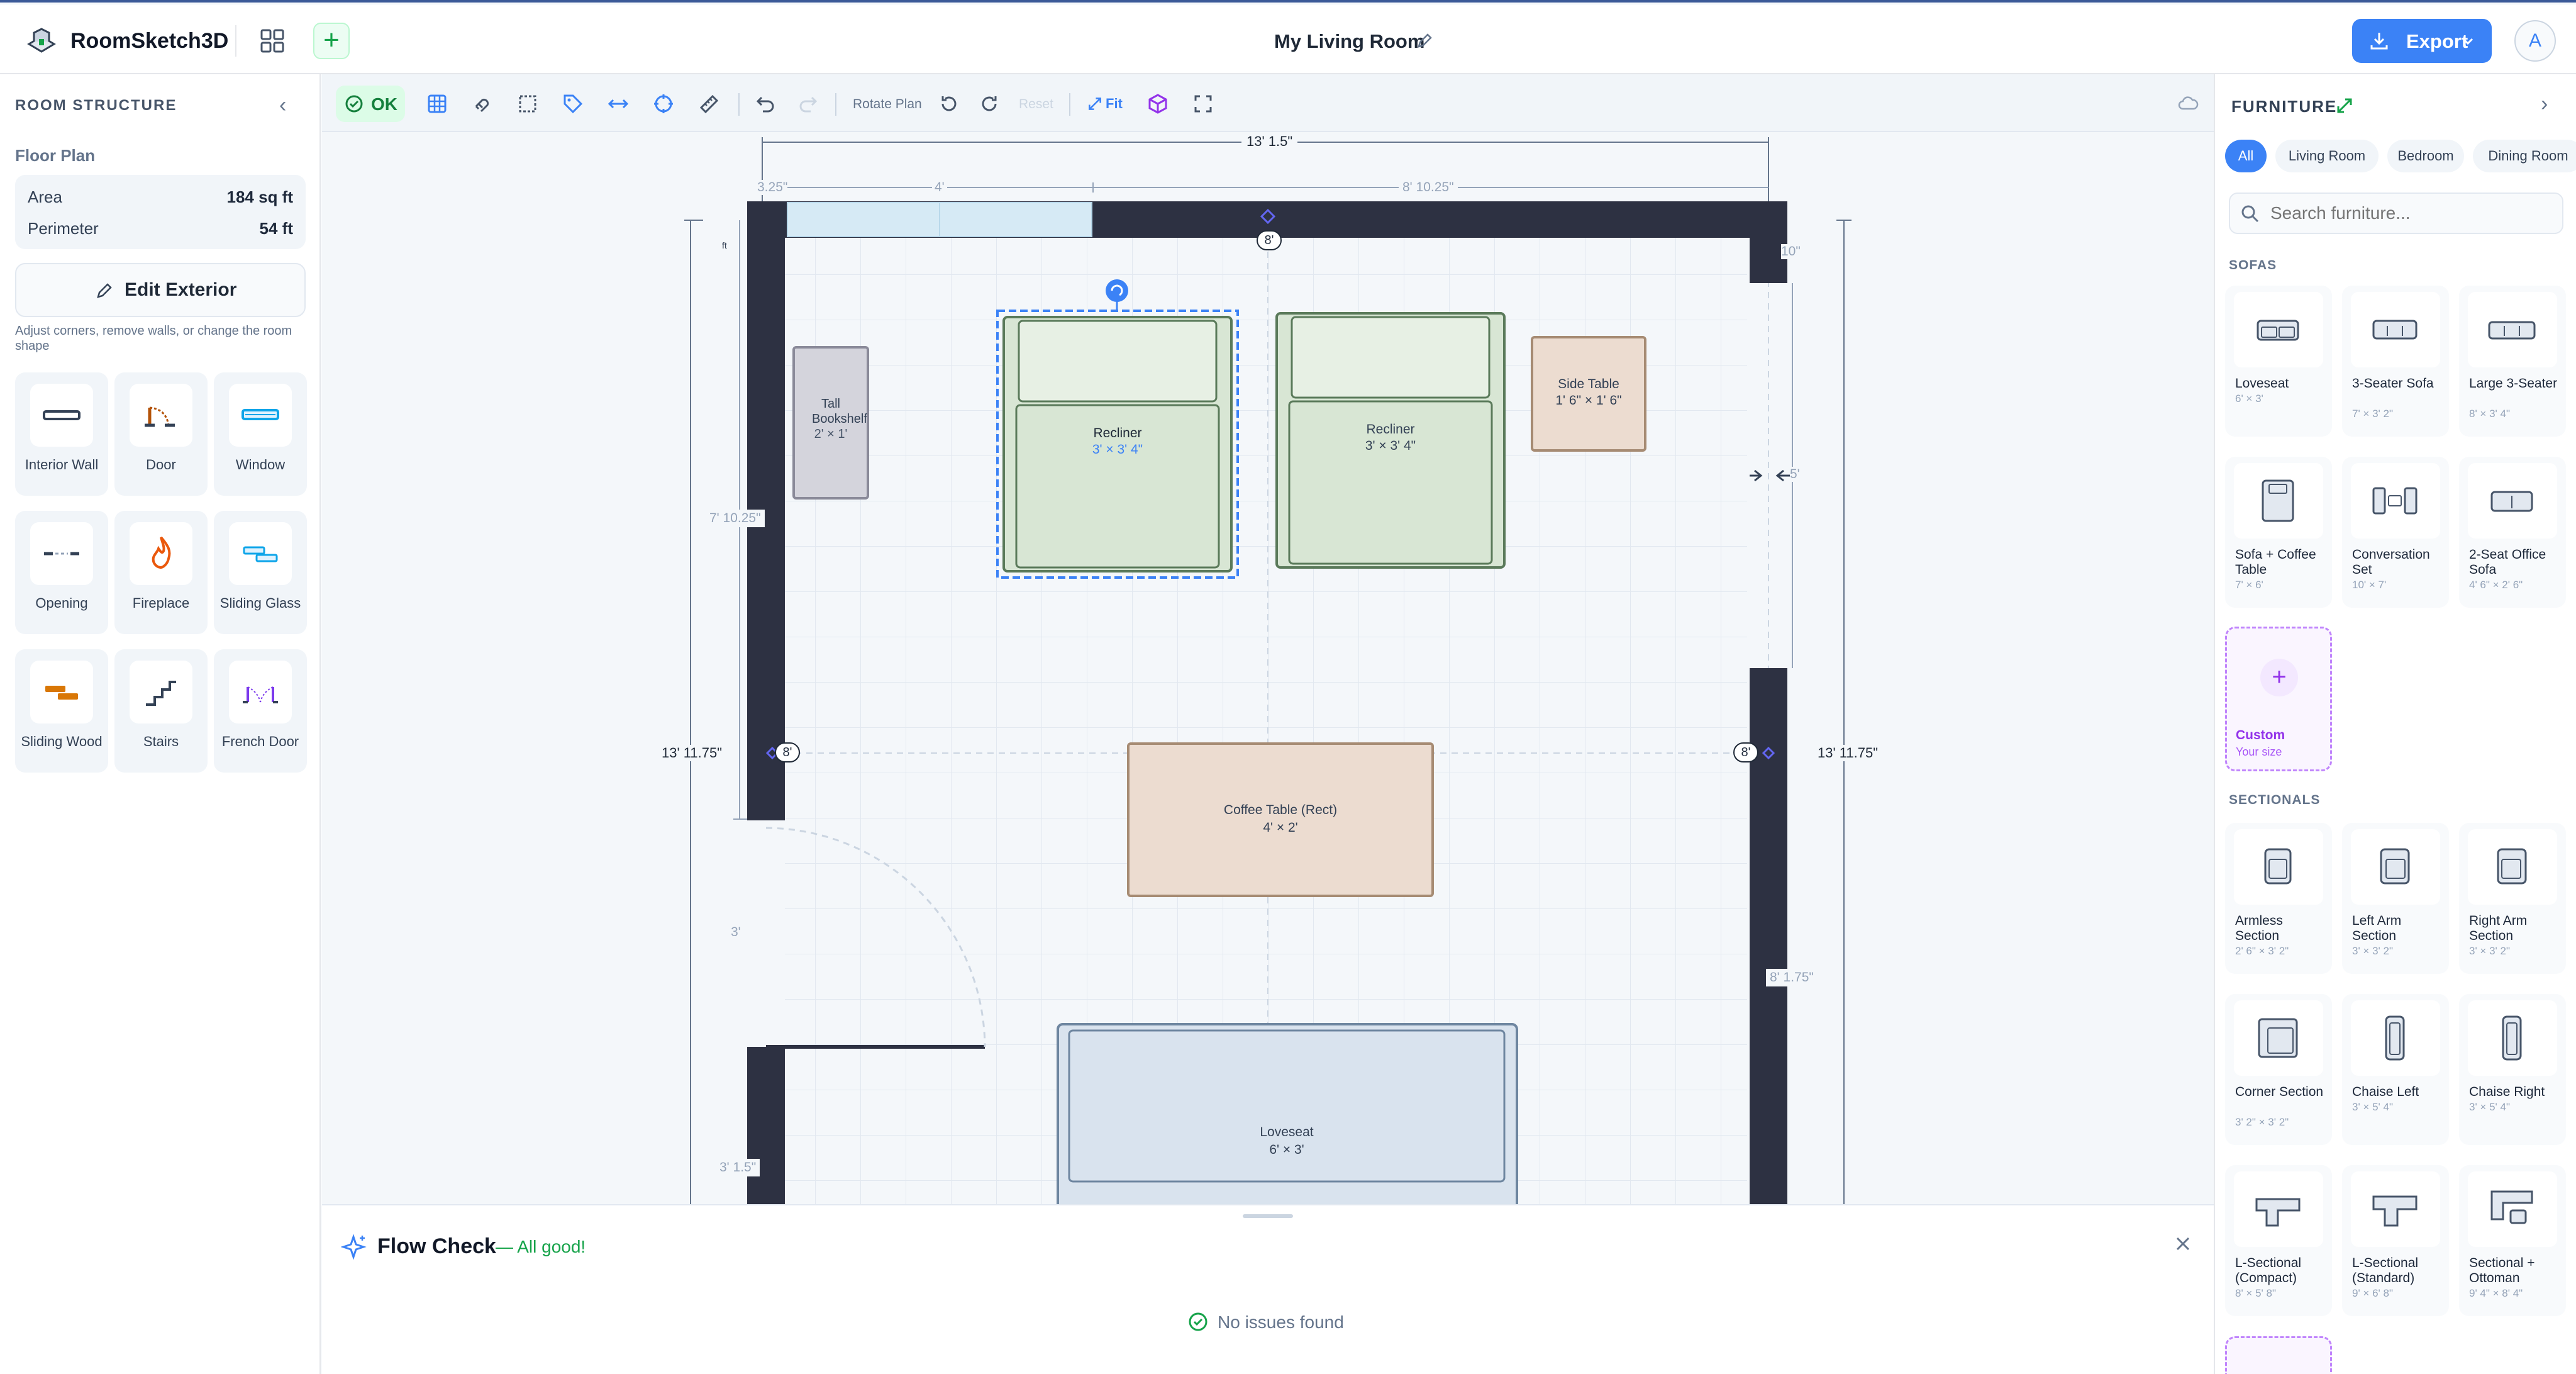 The height and width of the screenshot is (1374, 2576). What do you see at coordinates (2188, 104) in the screenshot?
I see `cloud-sync-button` at bounding box center [2188, 104].